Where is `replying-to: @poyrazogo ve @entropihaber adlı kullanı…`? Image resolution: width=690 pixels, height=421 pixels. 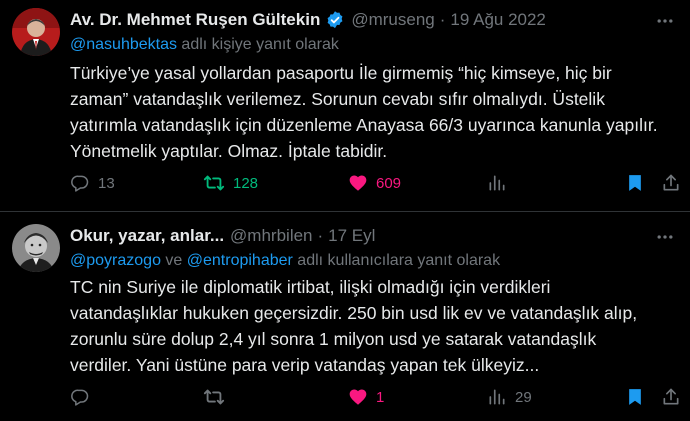 replying-to: @poyrazogo ve @entropihaber adlı kullanı… is located at coordinates (285, 263).